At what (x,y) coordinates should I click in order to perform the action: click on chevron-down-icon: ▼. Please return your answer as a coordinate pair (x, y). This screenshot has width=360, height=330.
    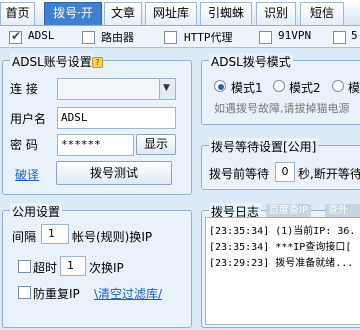
    Looking at the image, I should click on (167, 89).